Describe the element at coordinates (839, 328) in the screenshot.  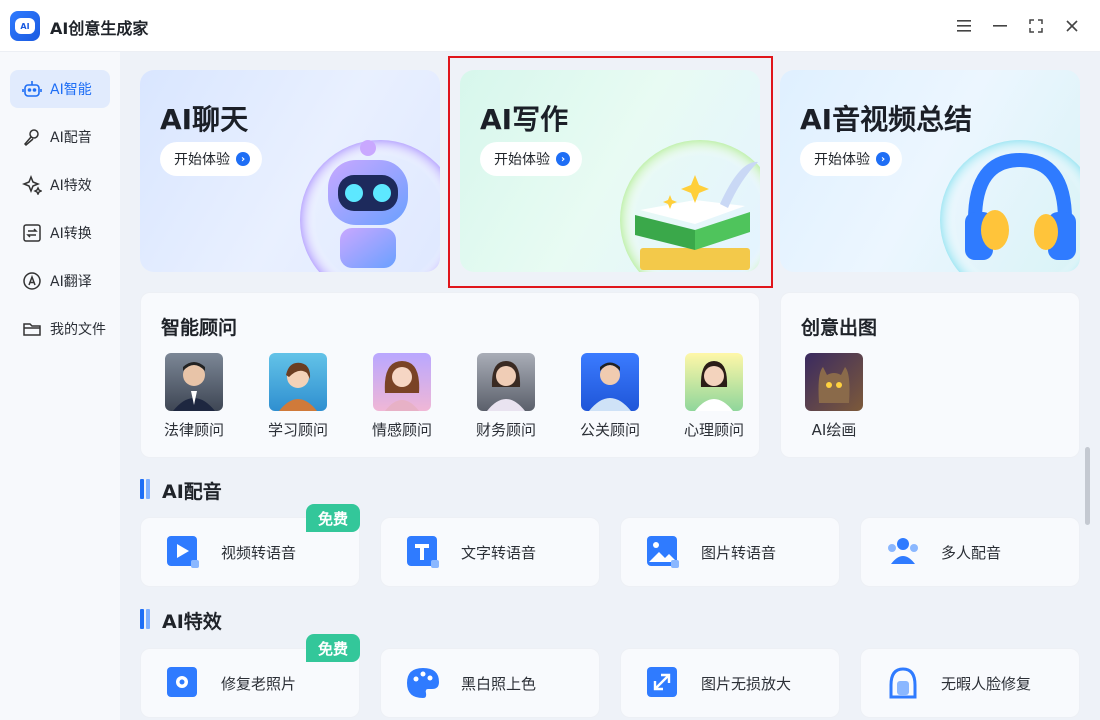
I see `panel-title: 创意出图` at that location.